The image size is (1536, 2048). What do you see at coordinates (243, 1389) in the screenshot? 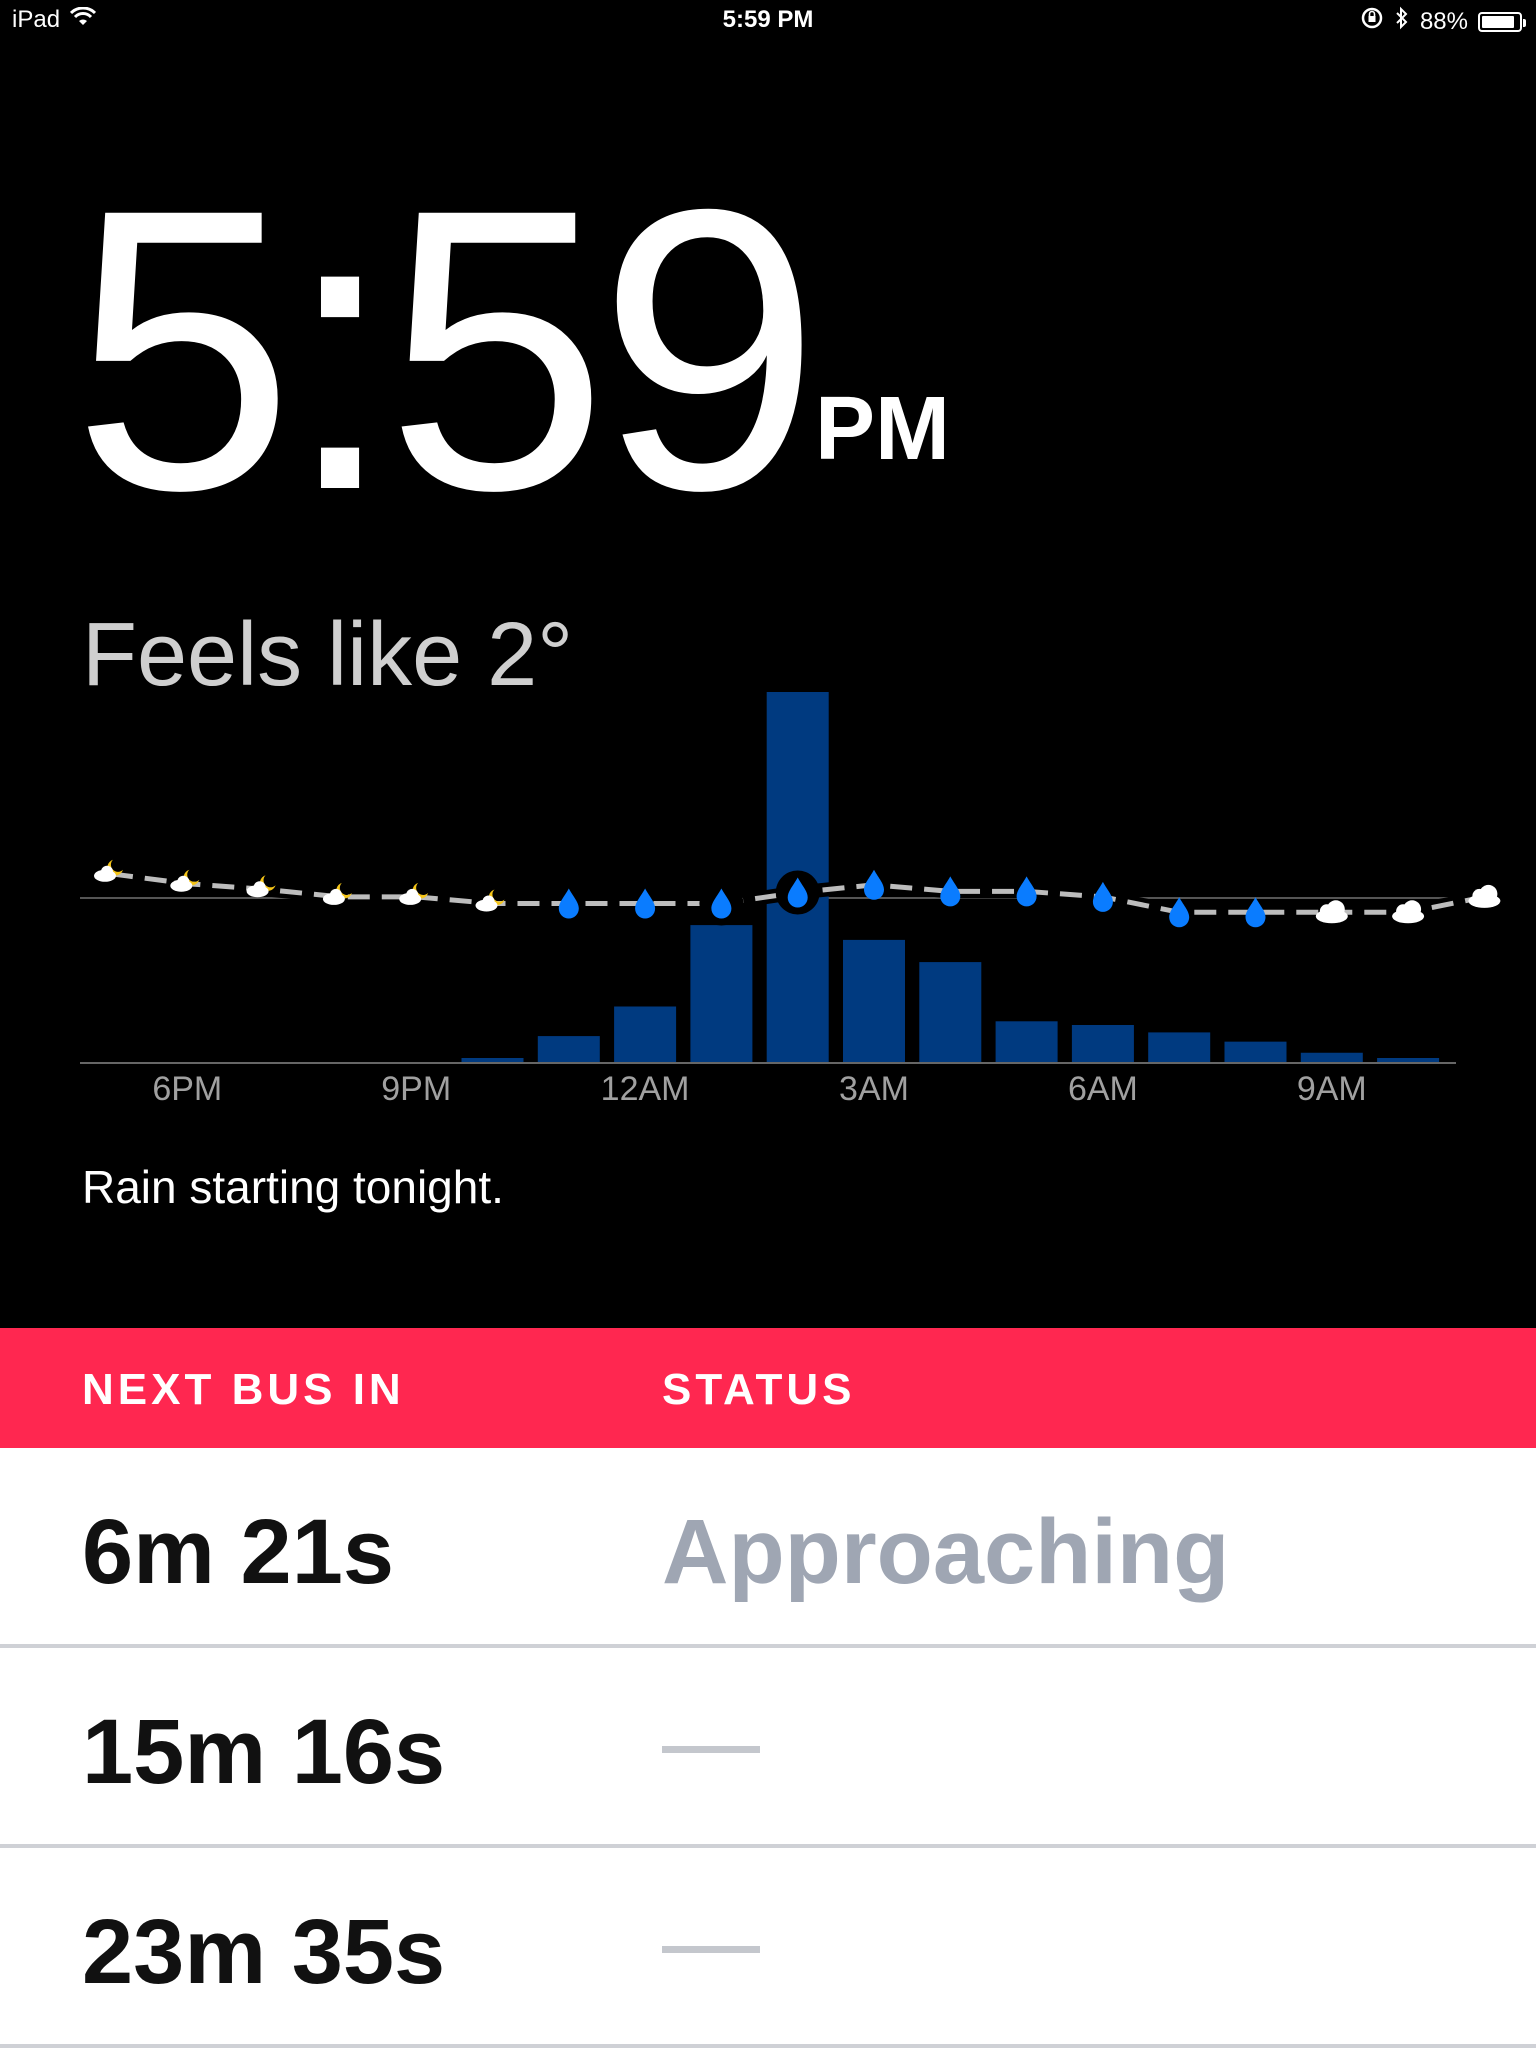
I see `header-next-bus: NEXT BUS IN` at bounding box center [243, 1389].